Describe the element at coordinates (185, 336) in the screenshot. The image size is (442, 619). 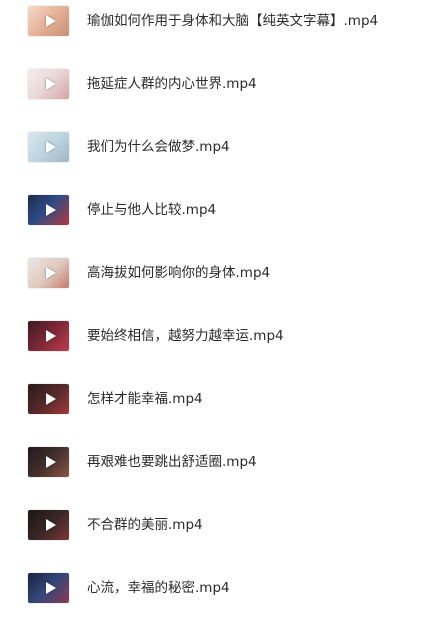
I see `file-name: 要始终相信，越努力越幸运.mp4` at that location.